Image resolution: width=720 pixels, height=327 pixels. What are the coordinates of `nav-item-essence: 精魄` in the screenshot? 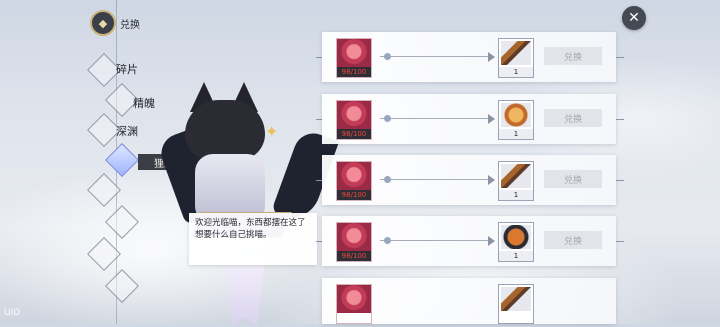 It's located at (144, 103).